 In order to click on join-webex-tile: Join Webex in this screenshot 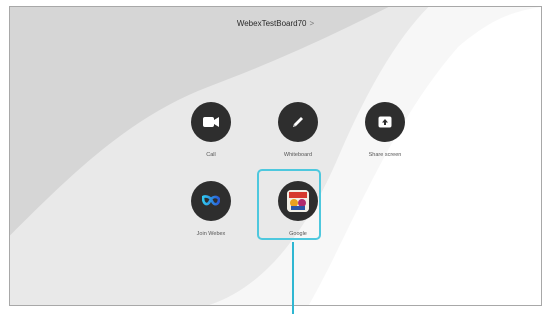, I will do `click(211, 209)`.